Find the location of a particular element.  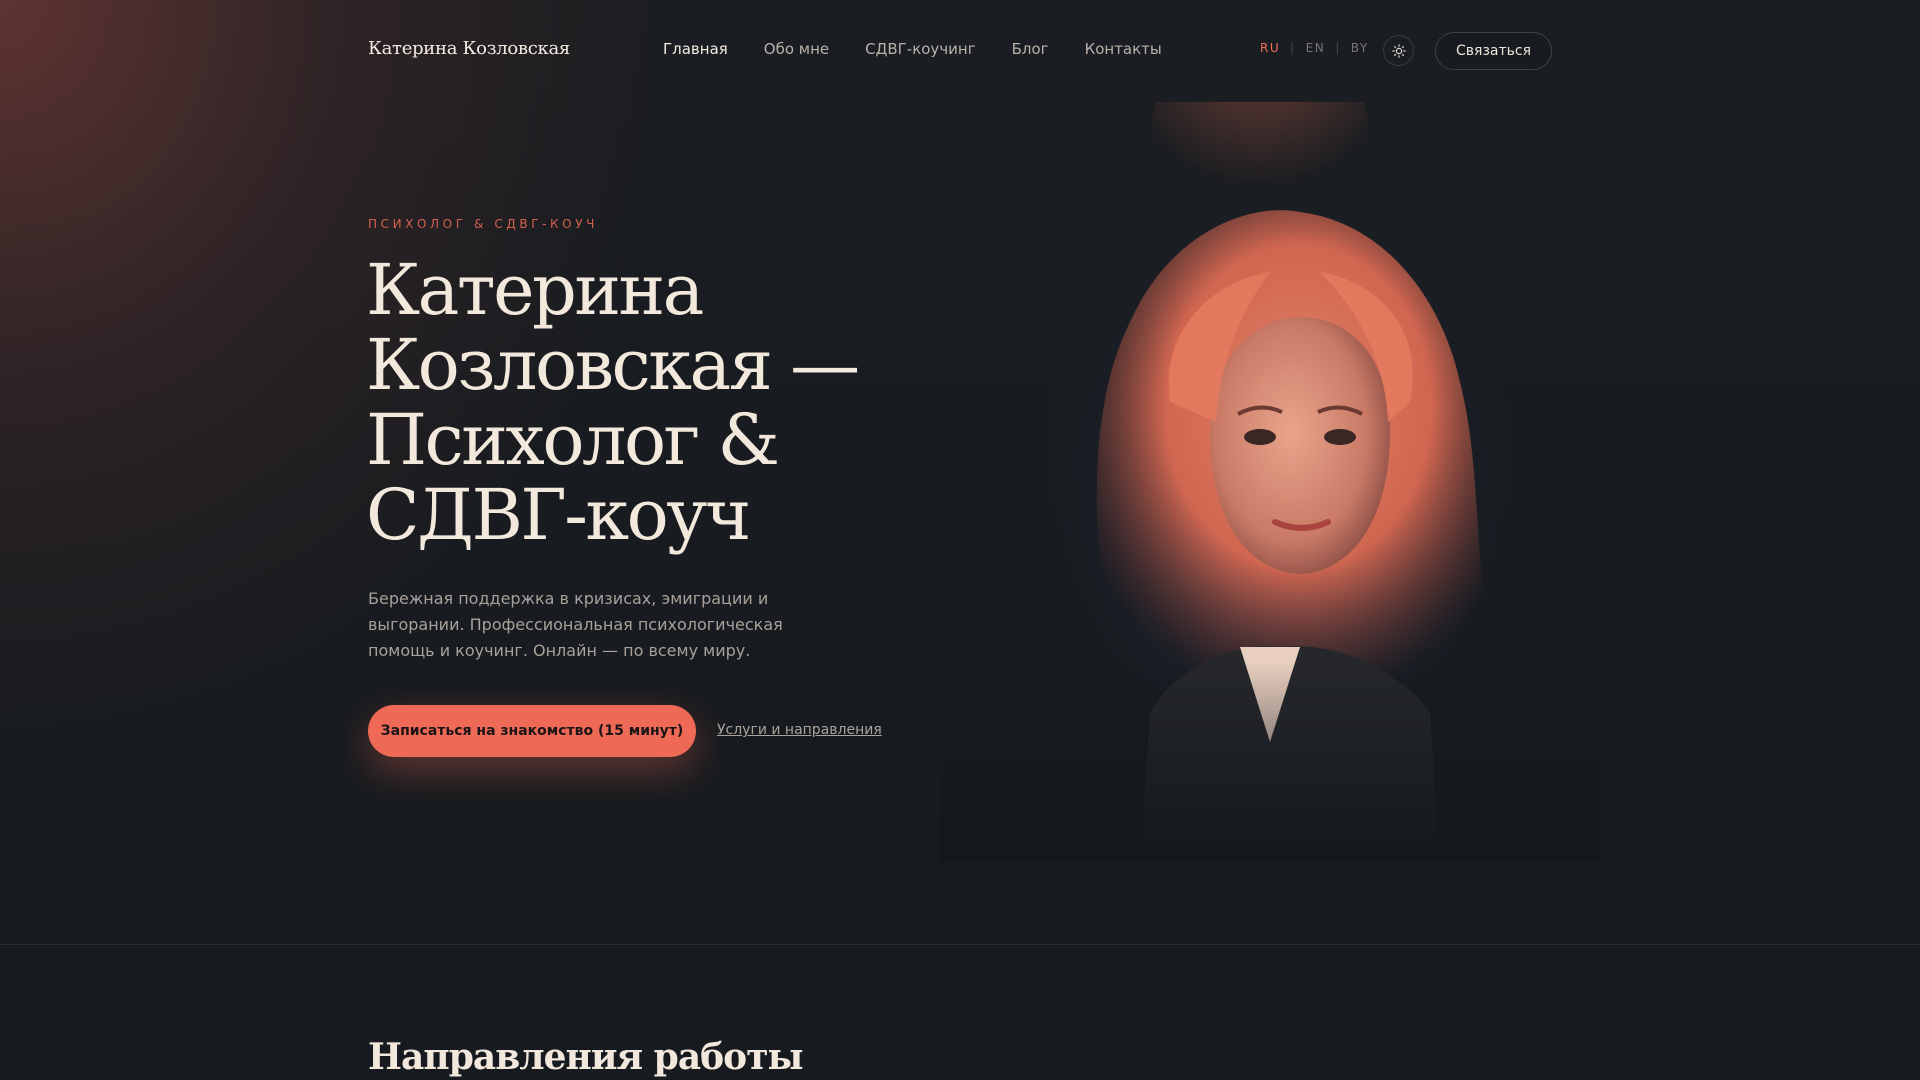

nav-about: Обо мне is located at coordinates (796, 49).